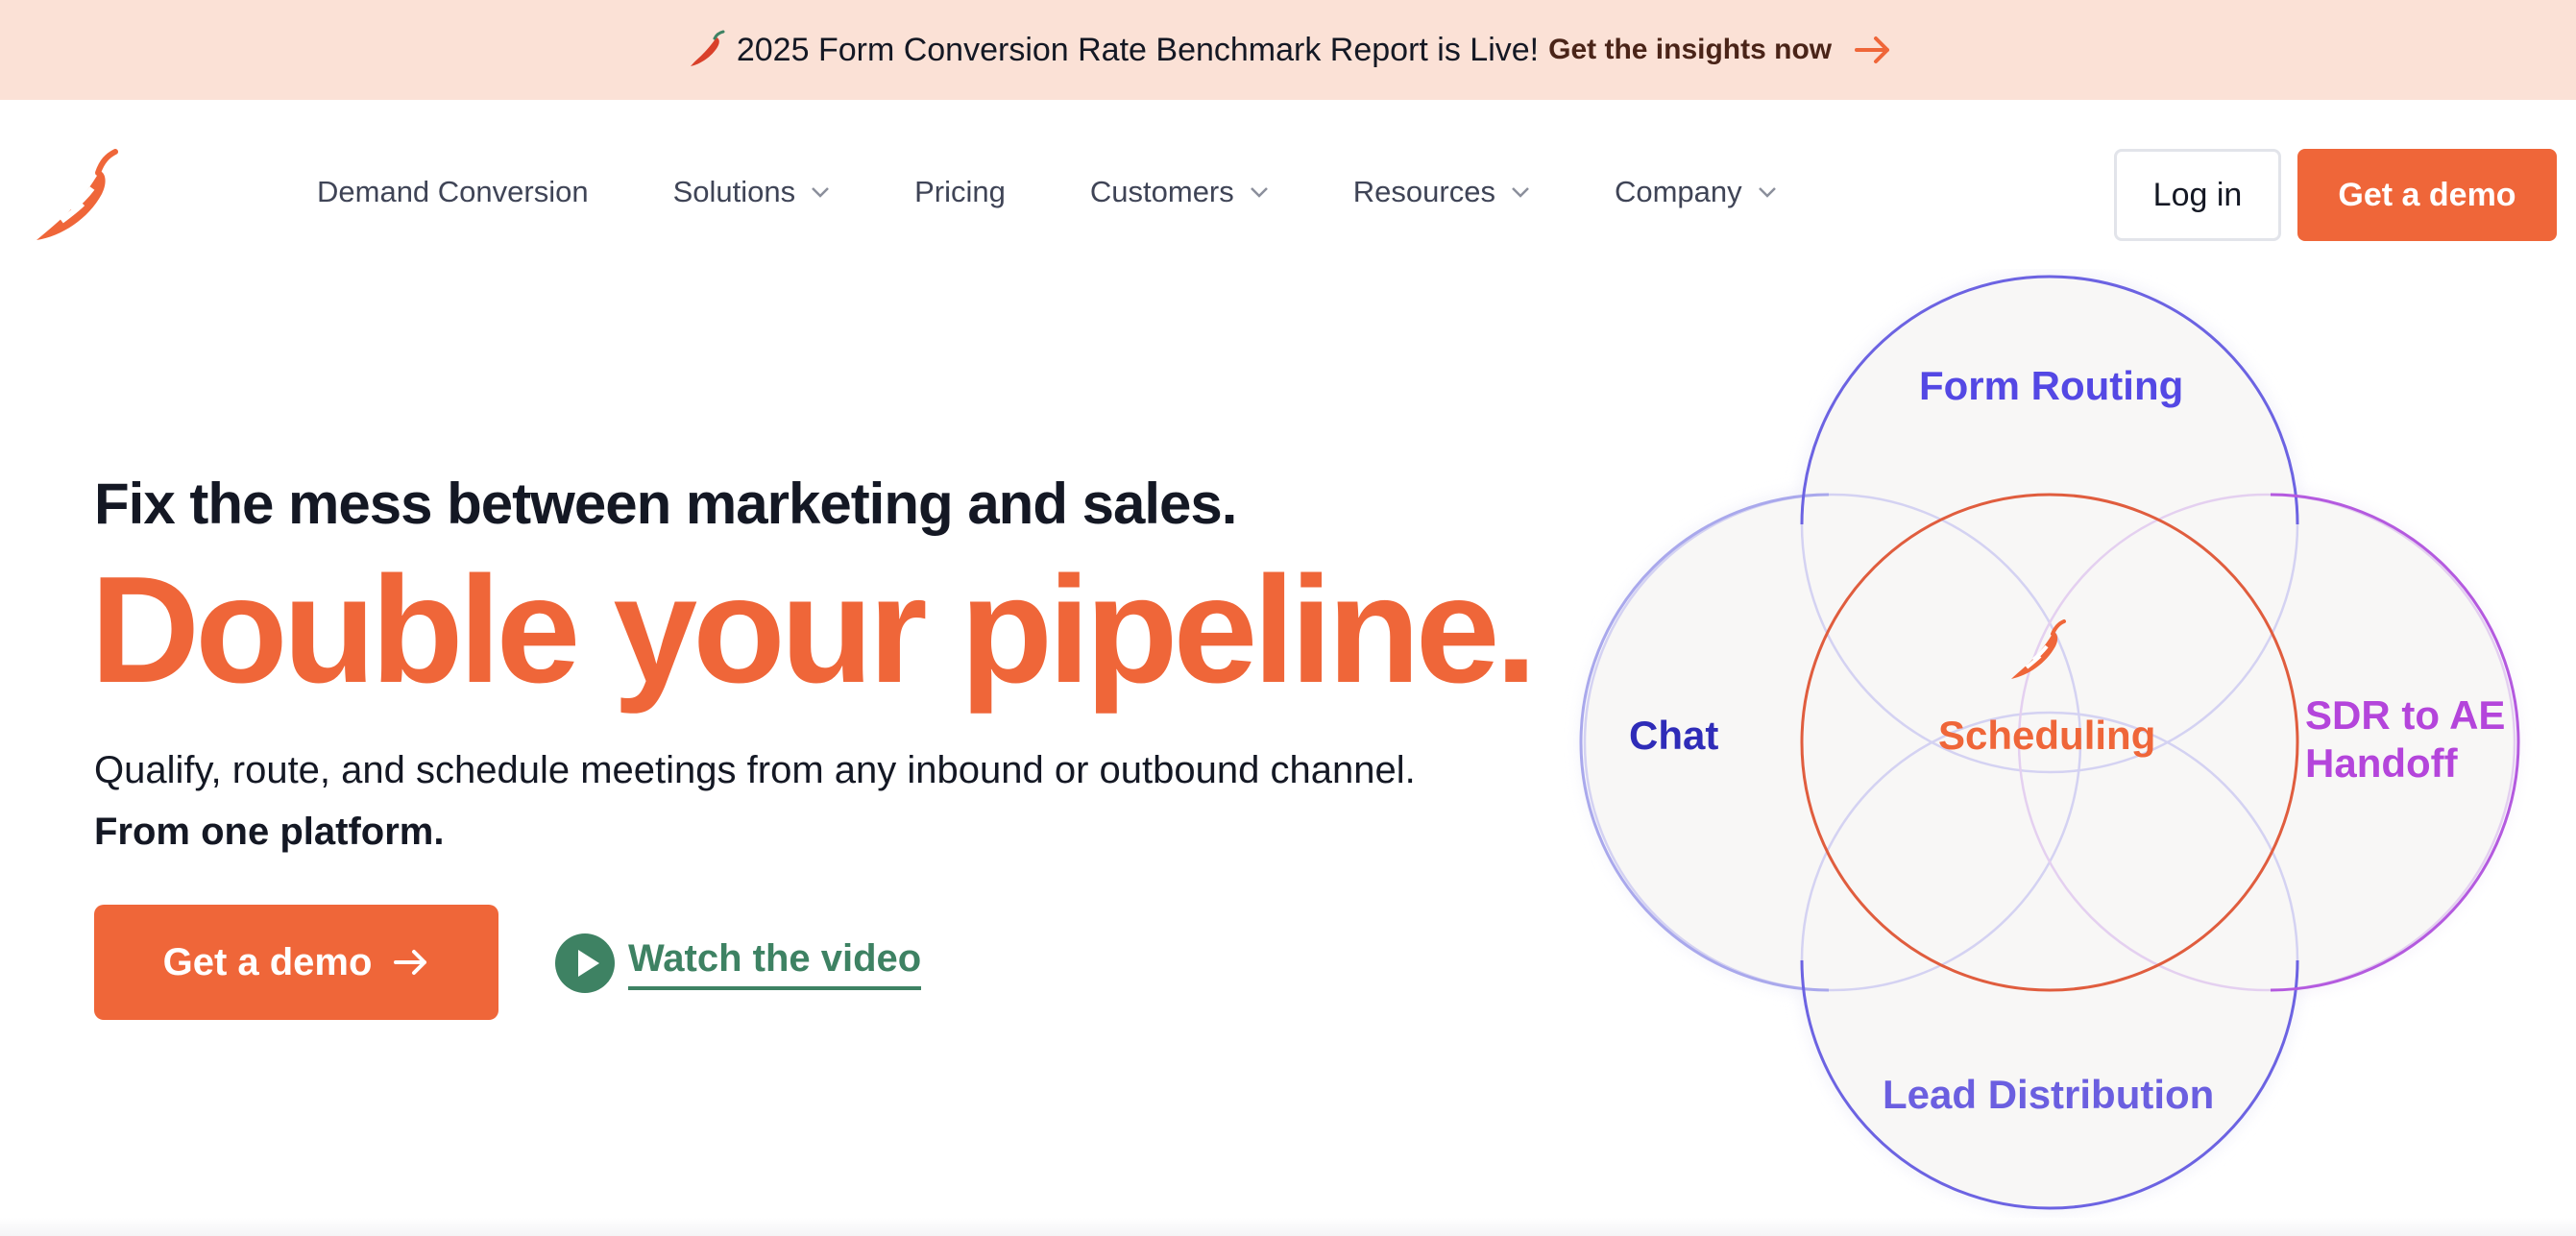 This screenshot has height=1236, width=2576. I want to click on bottom-fade, so click(1288, 1227).